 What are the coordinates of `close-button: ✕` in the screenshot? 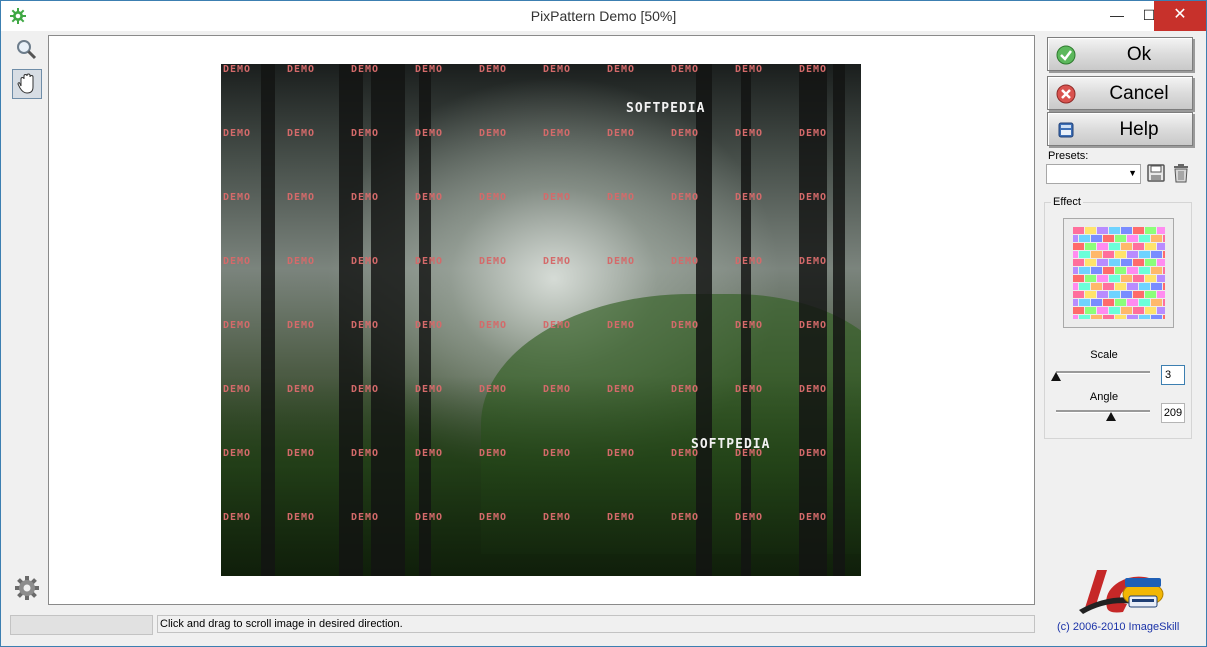 It's located at (1180, 16).